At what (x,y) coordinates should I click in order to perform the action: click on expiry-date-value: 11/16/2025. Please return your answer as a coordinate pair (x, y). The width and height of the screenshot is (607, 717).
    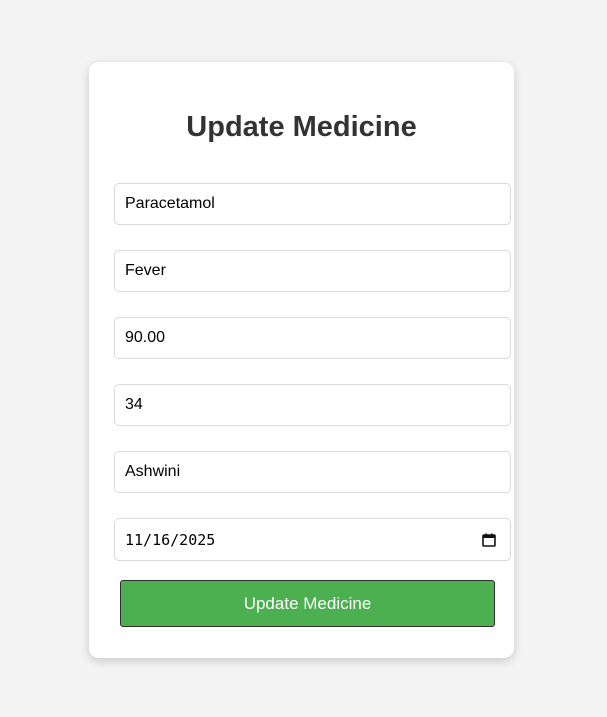
    Looking at the image, I should click on (170, 539).